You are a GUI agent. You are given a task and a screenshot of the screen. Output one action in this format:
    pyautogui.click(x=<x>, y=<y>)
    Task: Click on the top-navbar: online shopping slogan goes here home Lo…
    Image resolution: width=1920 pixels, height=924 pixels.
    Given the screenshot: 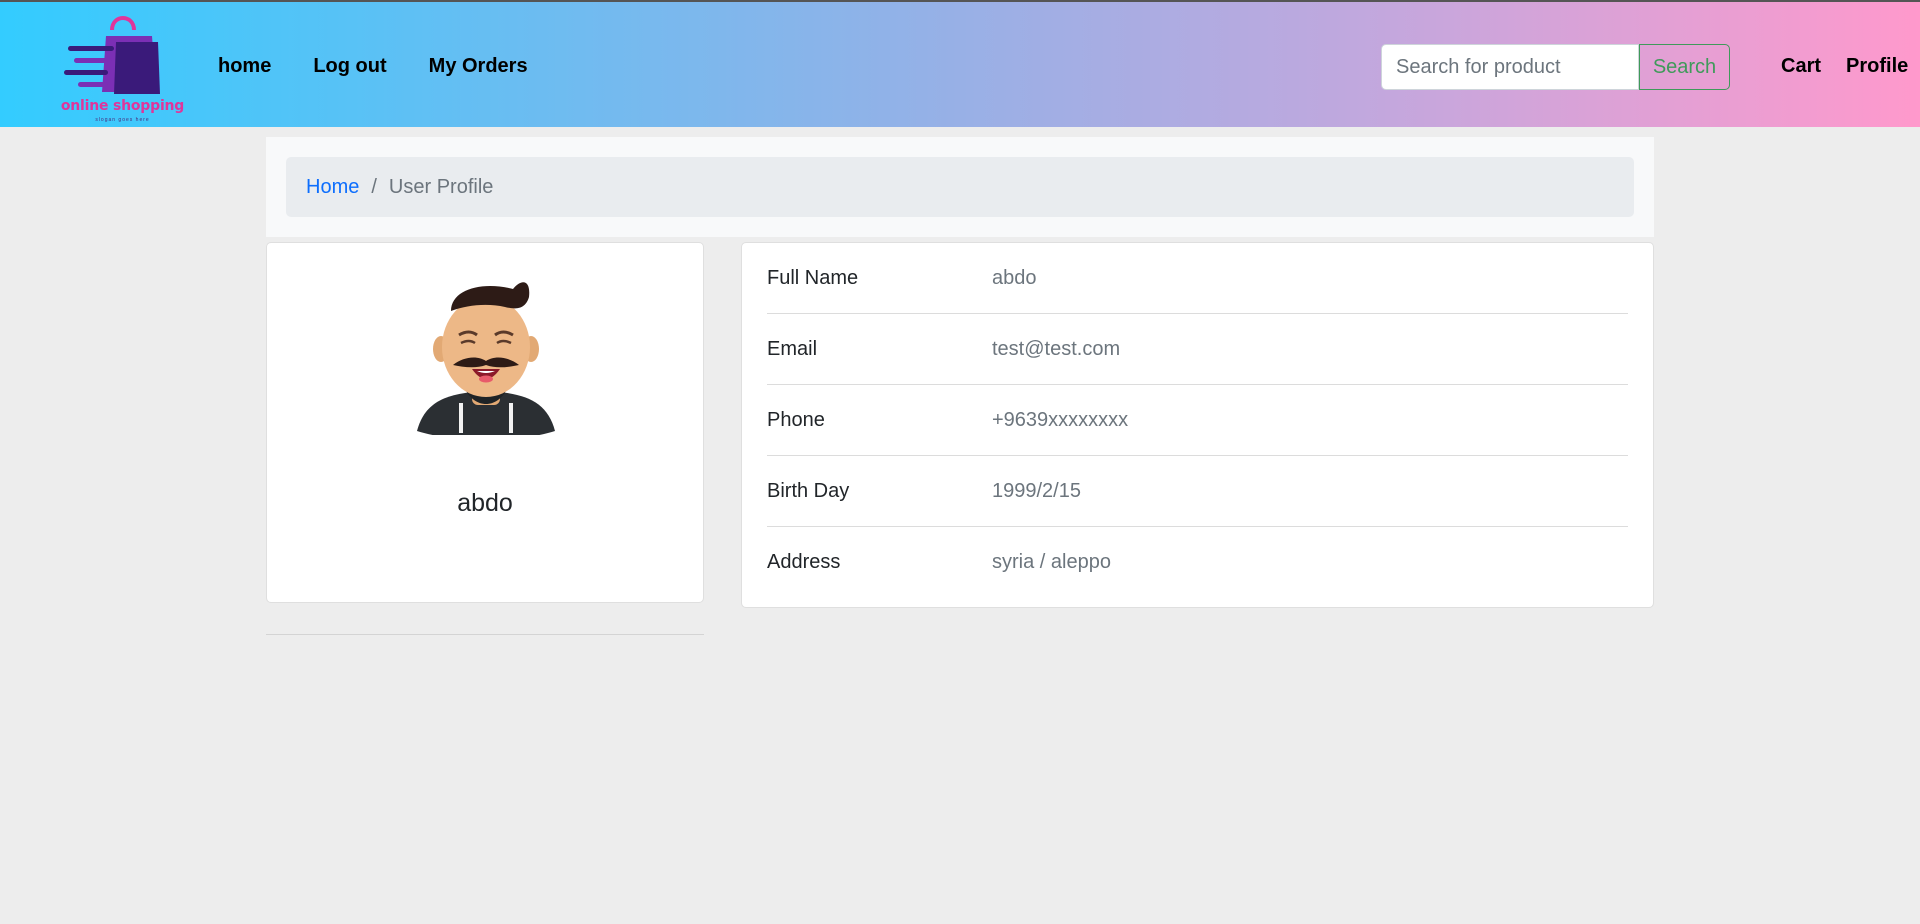 What is the action you would take?
    pyautogui.click(x=960, y=63)
    